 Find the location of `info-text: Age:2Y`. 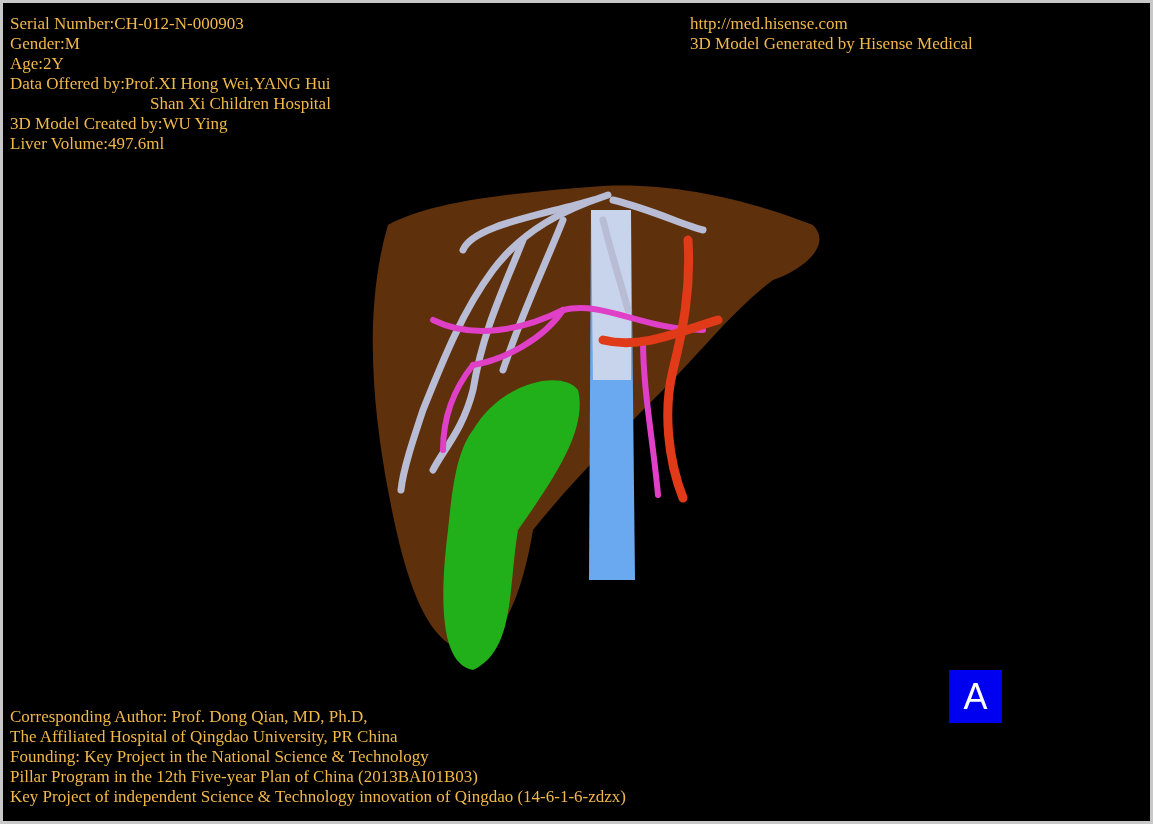

info-text: Age:2Y is located at coordinates (37, 64).